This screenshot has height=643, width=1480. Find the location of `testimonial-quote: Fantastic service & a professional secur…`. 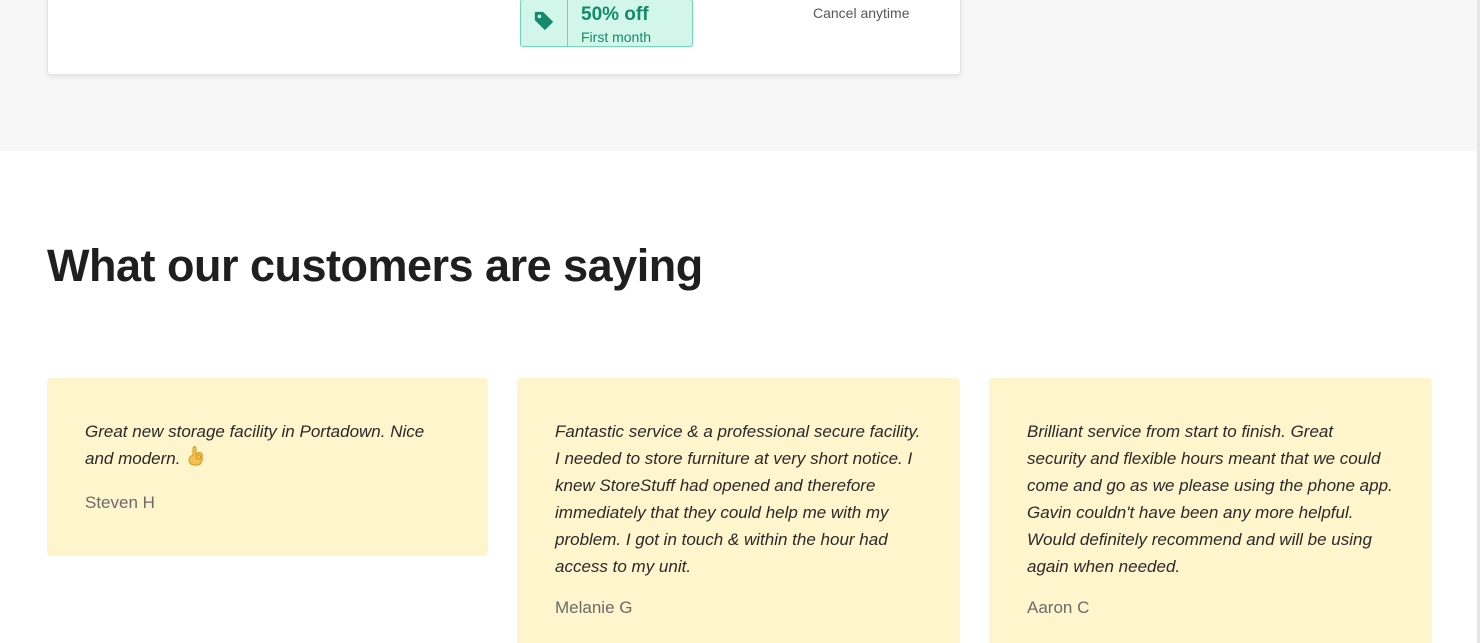

testimonial-quote: Fantastic service & a professional secur… is located at coordinates (738, 499).